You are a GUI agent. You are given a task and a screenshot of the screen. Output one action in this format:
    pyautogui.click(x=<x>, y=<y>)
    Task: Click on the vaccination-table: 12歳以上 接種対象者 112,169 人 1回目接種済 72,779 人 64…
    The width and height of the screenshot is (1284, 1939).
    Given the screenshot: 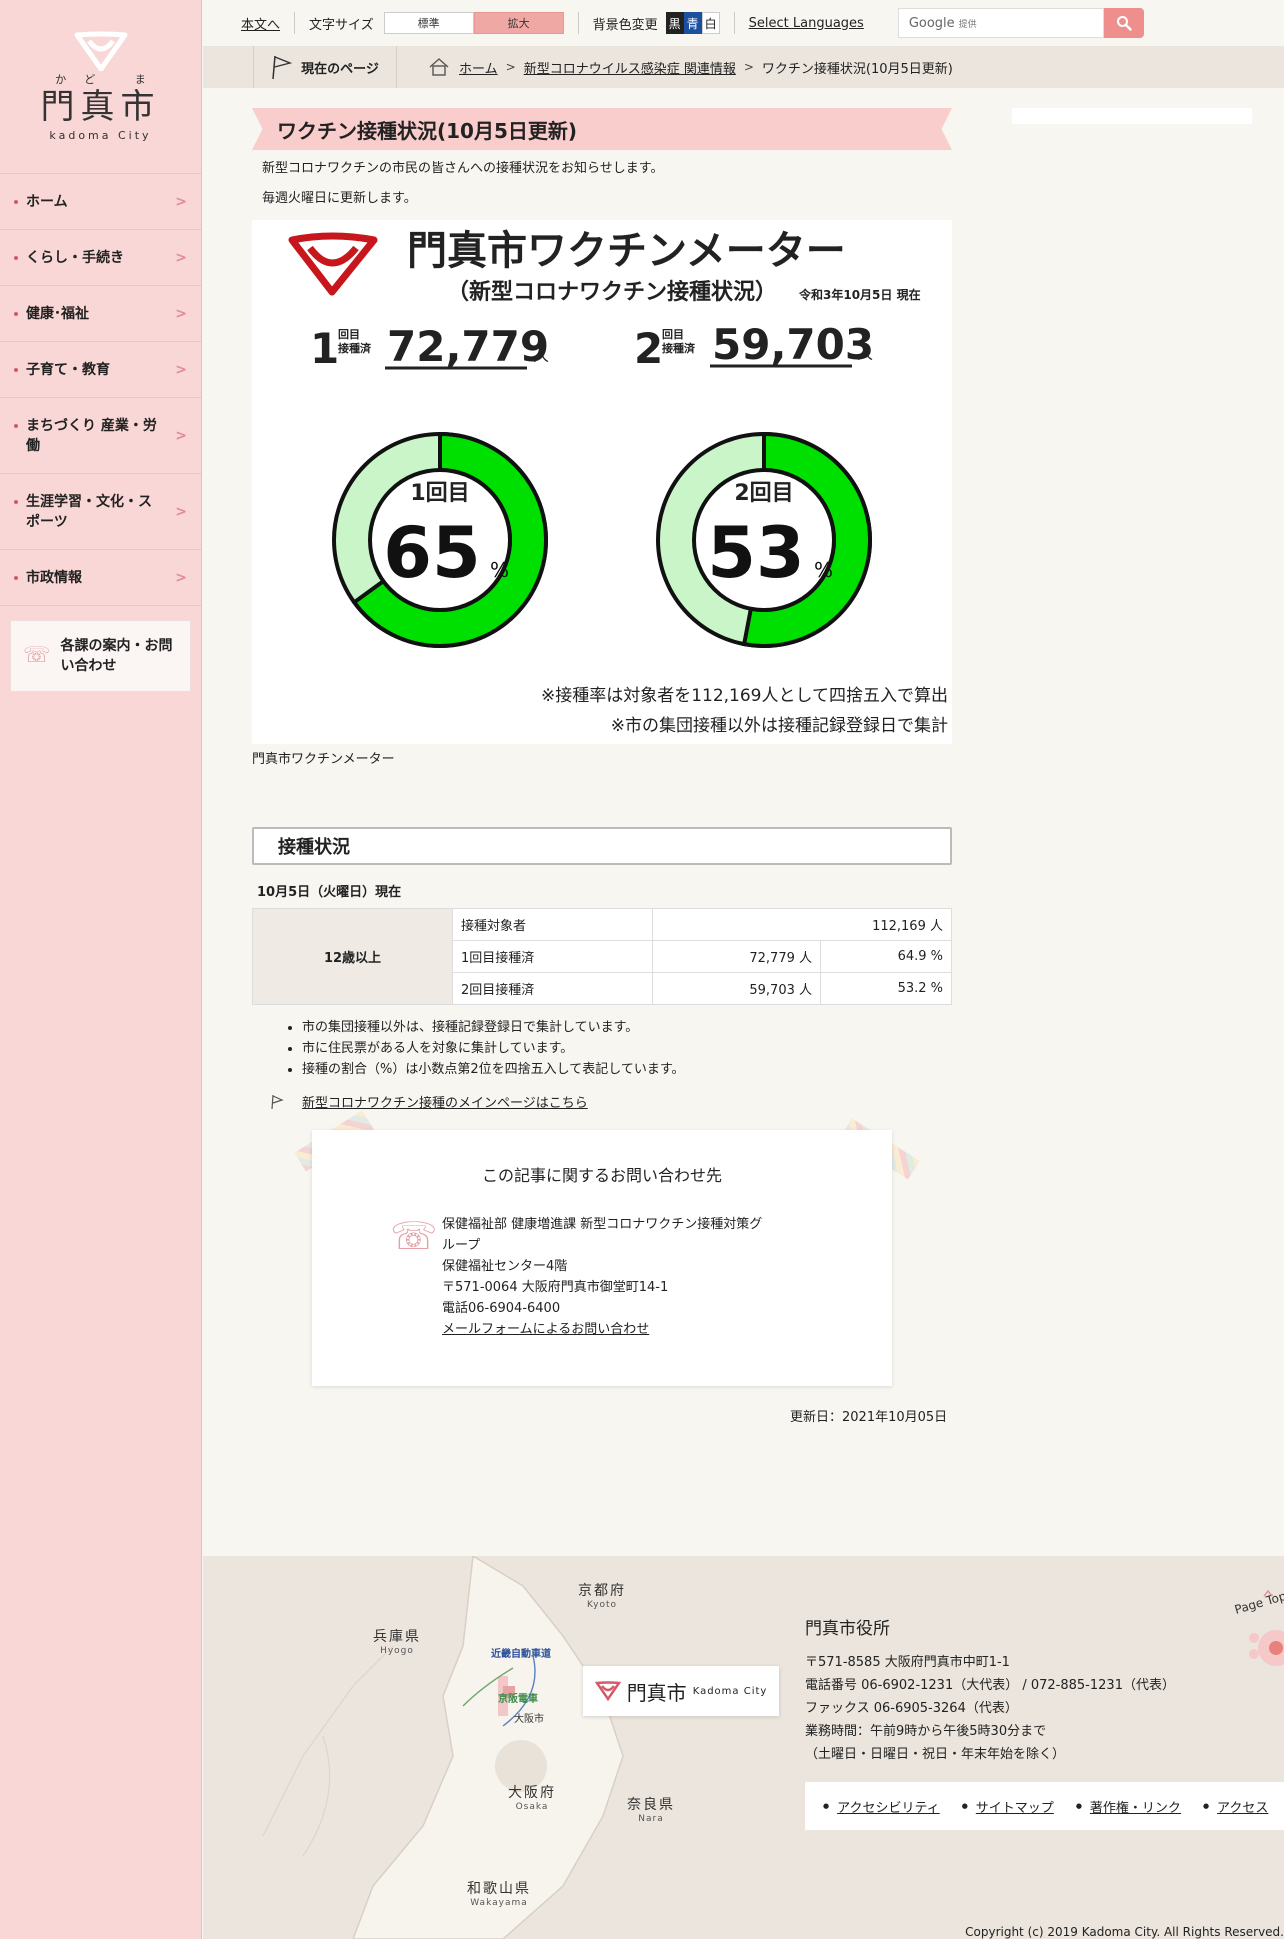 What is the action you would take?
    pyautogui.click(x=602, y=956)
    